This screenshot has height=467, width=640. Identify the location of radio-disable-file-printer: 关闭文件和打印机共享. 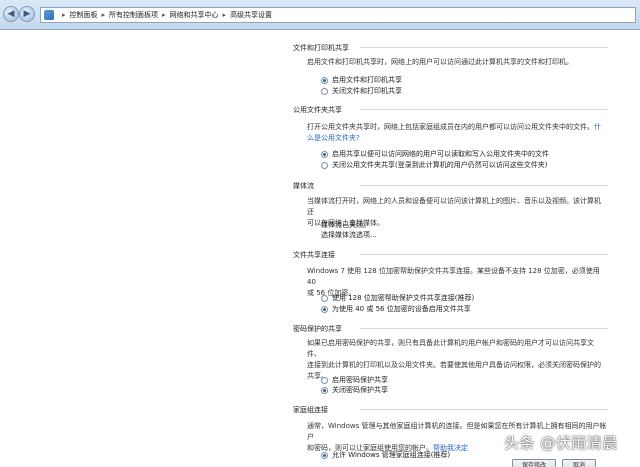
(361, 91).